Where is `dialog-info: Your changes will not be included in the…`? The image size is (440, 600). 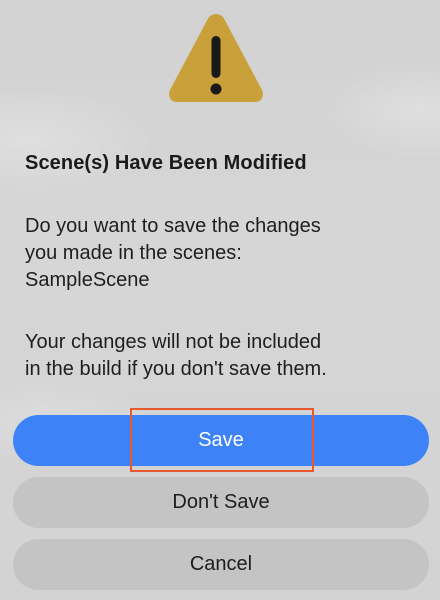
dialog-info: Your changes will not be included in the… is located at coordinates (225, 356).